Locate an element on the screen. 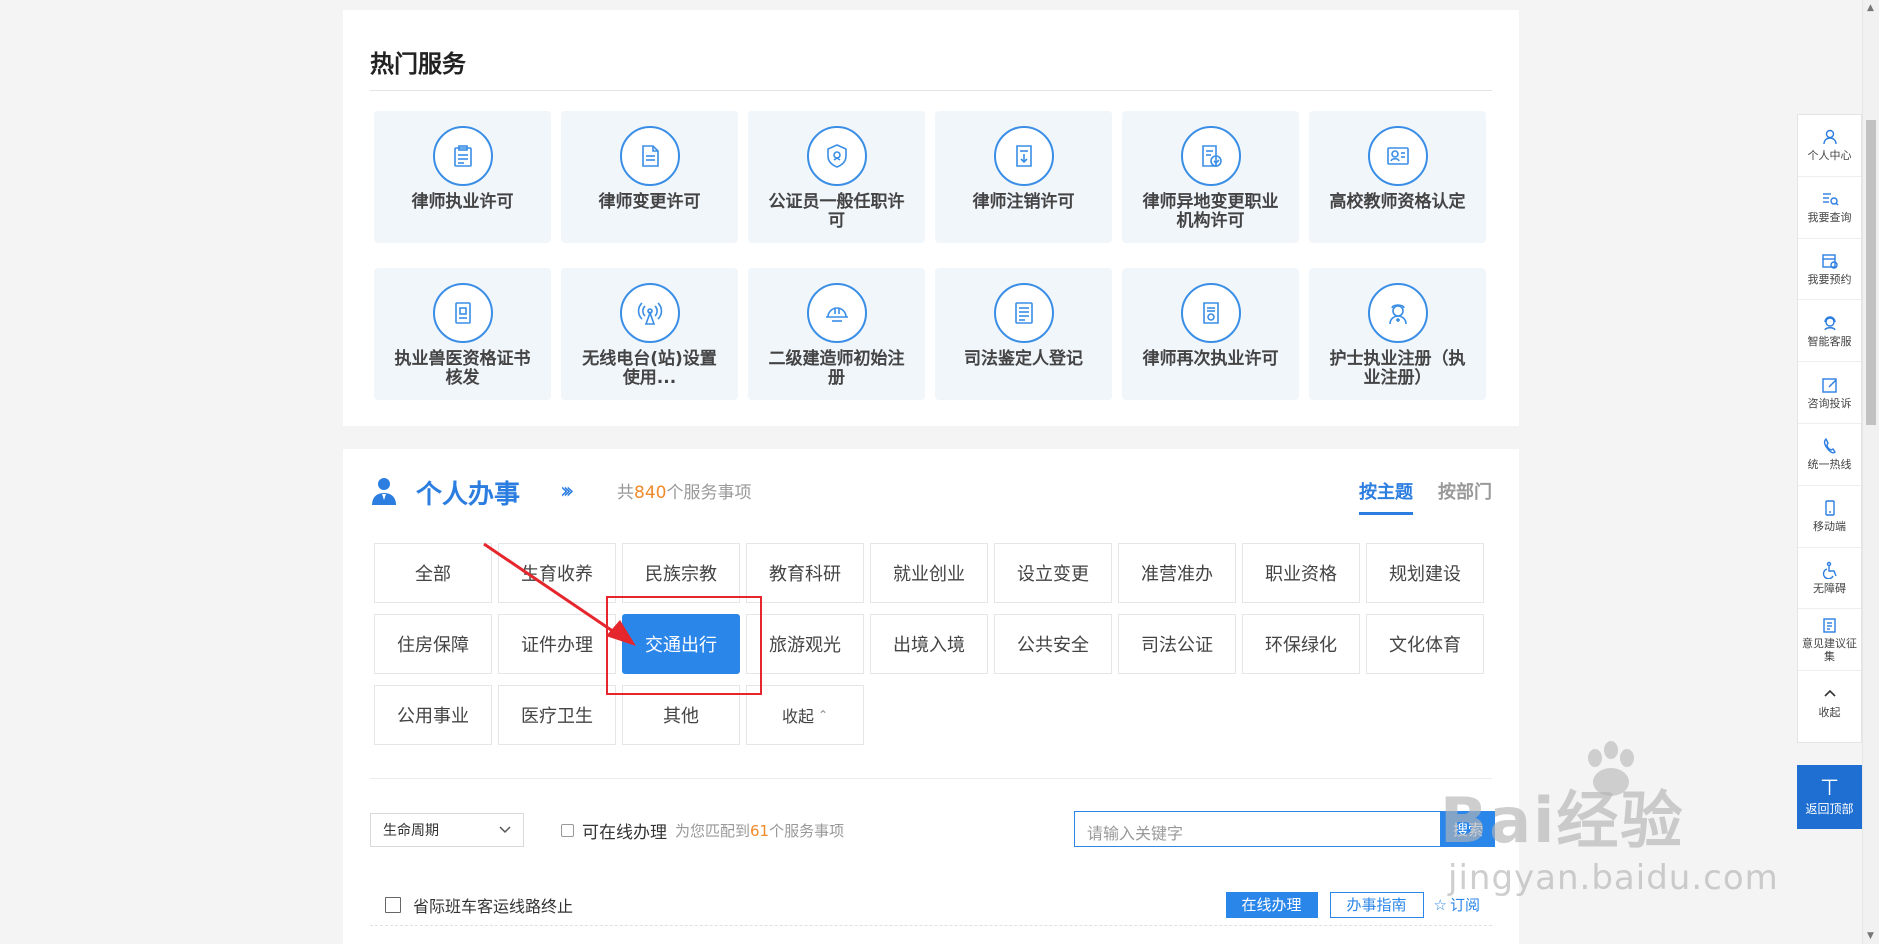 This screenshot has height=944, width=1879. hot-service-label: 公证员一般任职许可 is located at coordinates (836, 211).